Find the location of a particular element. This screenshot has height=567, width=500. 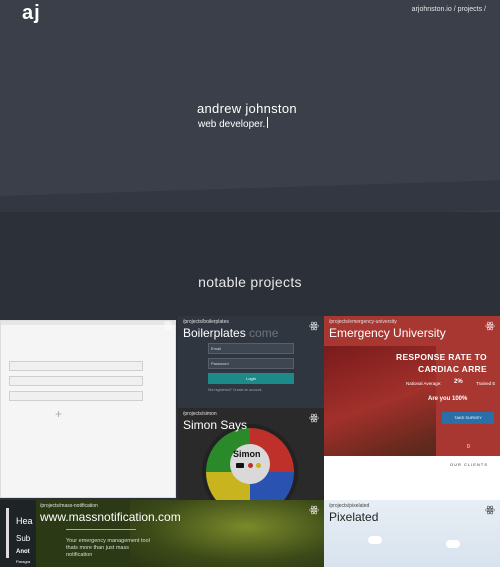

simon-center: Simon is located at coordinates (250, 464).